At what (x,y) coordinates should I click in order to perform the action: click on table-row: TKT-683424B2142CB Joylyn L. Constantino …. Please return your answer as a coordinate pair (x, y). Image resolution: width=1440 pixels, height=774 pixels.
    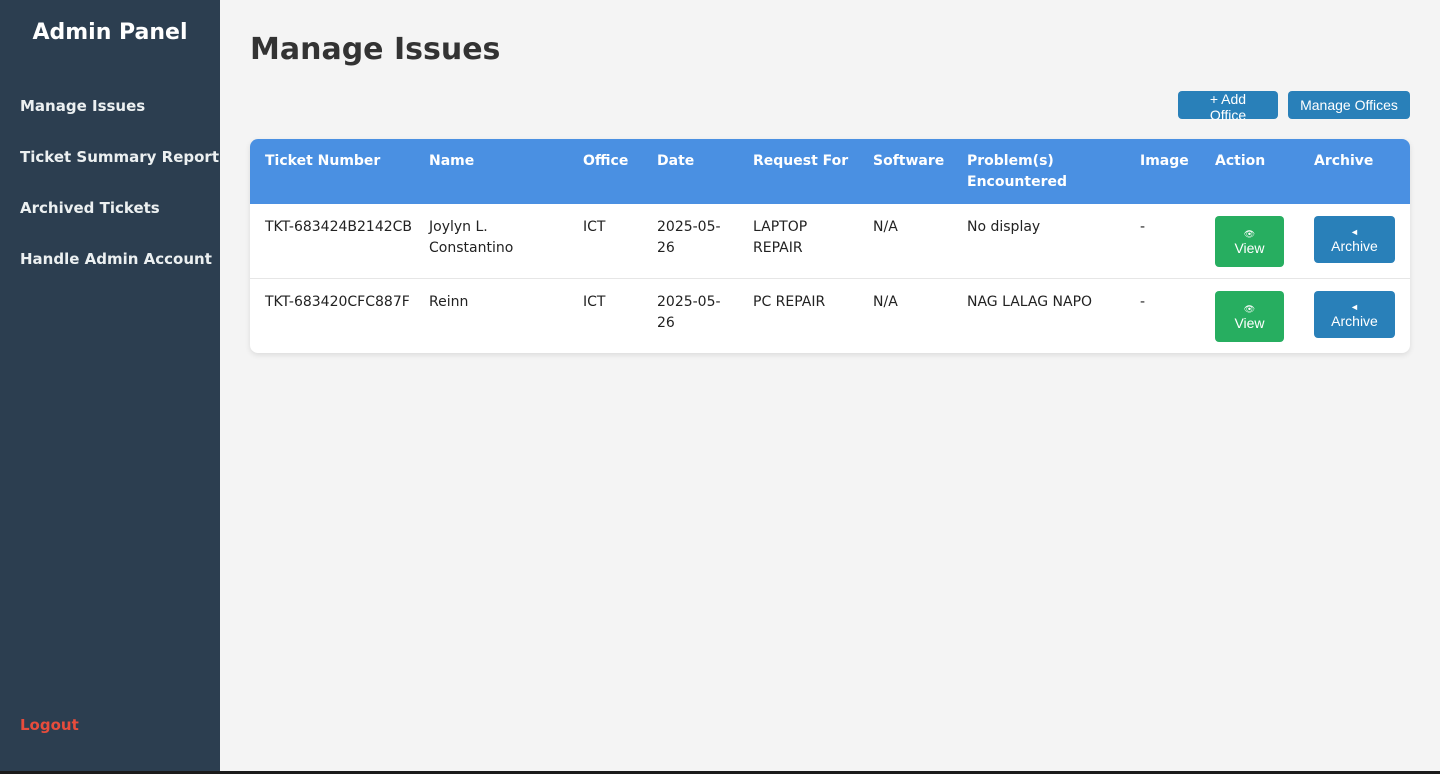
    Looking at the image, I should click on (830, 241).